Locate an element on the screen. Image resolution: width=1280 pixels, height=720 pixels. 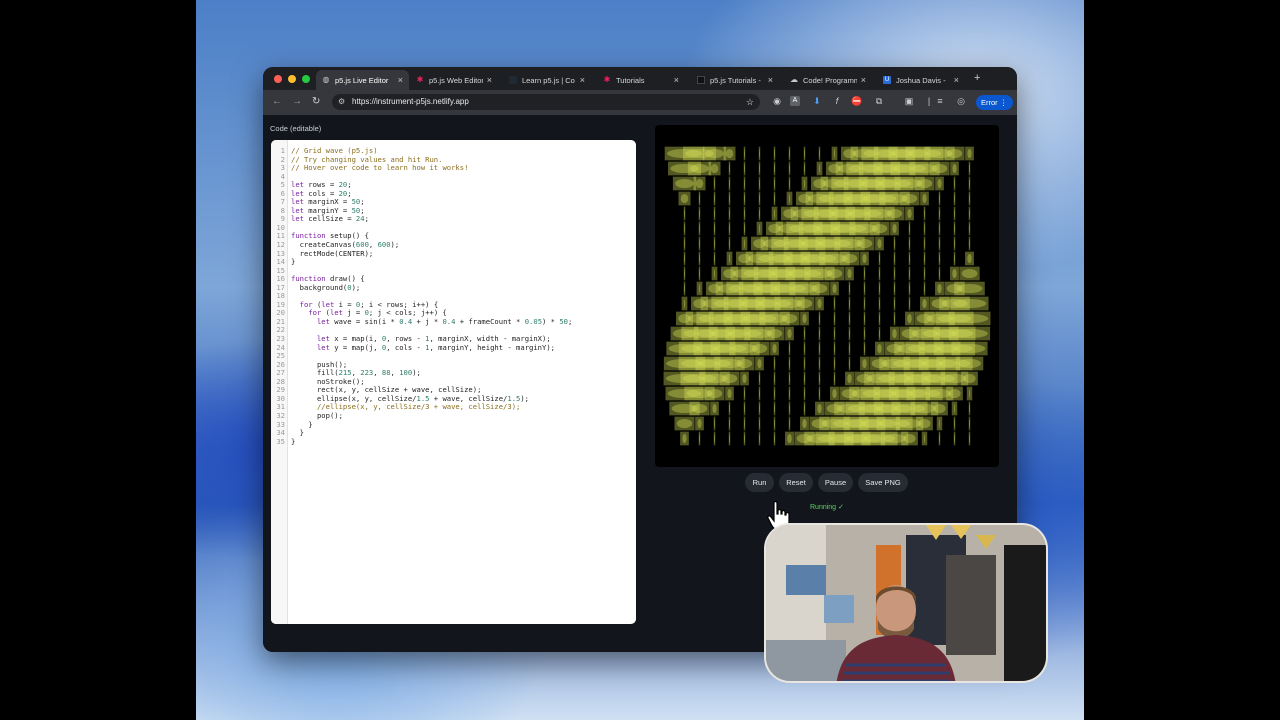
tab-joshua-davis: U Joshua Davis - × is located at coordinates (921, 80).